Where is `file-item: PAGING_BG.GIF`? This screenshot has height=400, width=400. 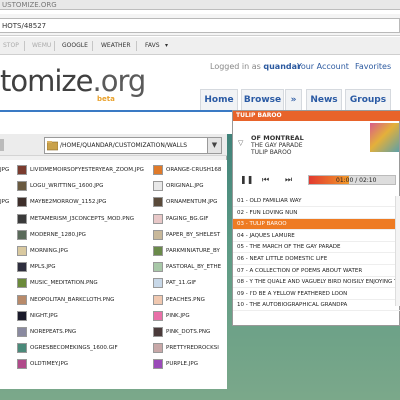
file-item: PAGING_BG.GIF is located at coordinates (190, 220).